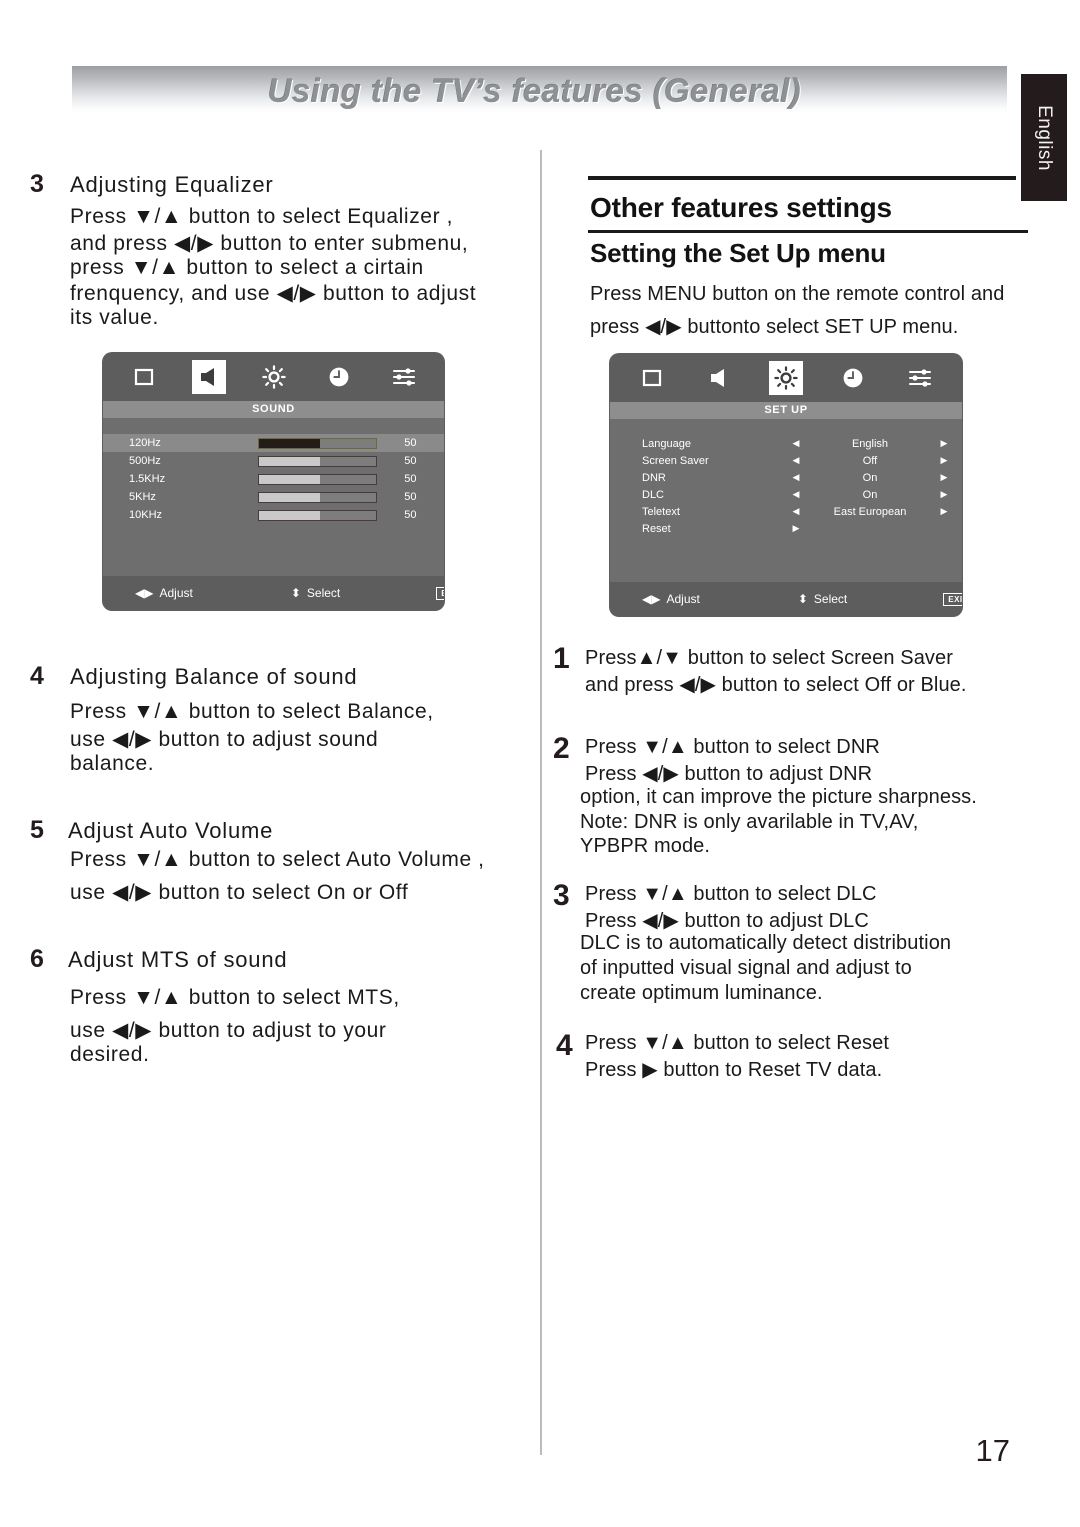 This screenshot has width=1080, height=1527. What do you see at coordinates (262, 216) in the screenshot?
I see `section-3-line-0: Press ▼/▲ button to select Equalizer ,` at bounding box center [262, 216].